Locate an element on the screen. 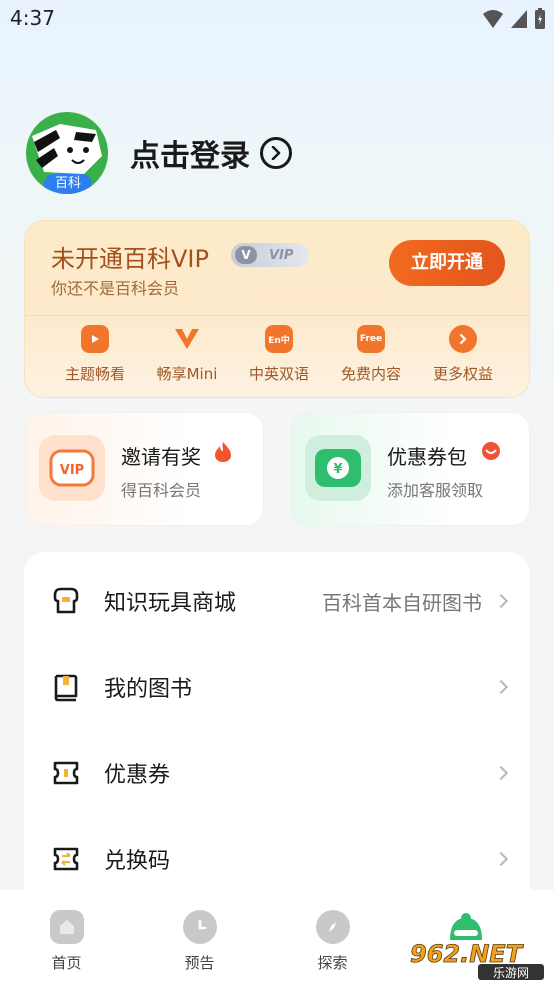  tv-icon is located at coordinates (95, 339).